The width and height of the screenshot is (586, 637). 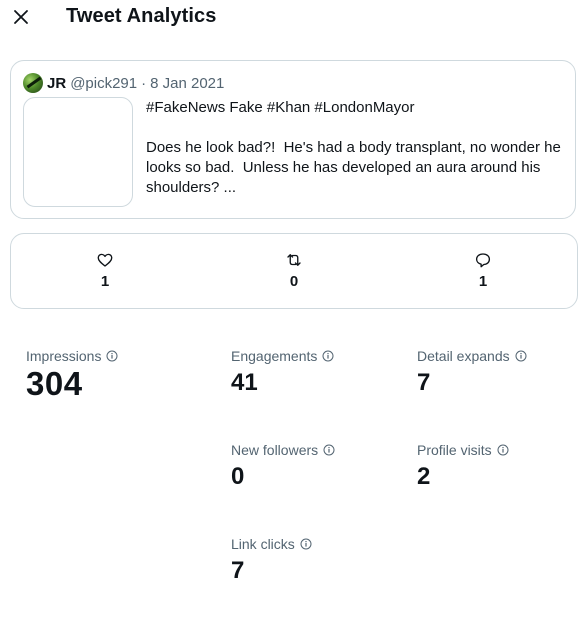 I want to click on reply-icon, so click(x=483, y=260).